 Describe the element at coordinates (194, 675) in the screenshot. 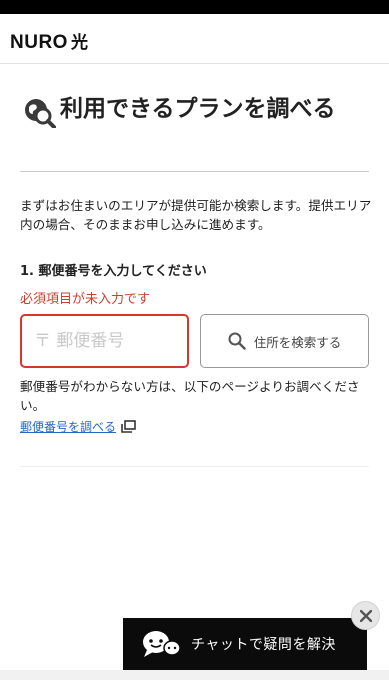

I see `bottom-bar` at that location.